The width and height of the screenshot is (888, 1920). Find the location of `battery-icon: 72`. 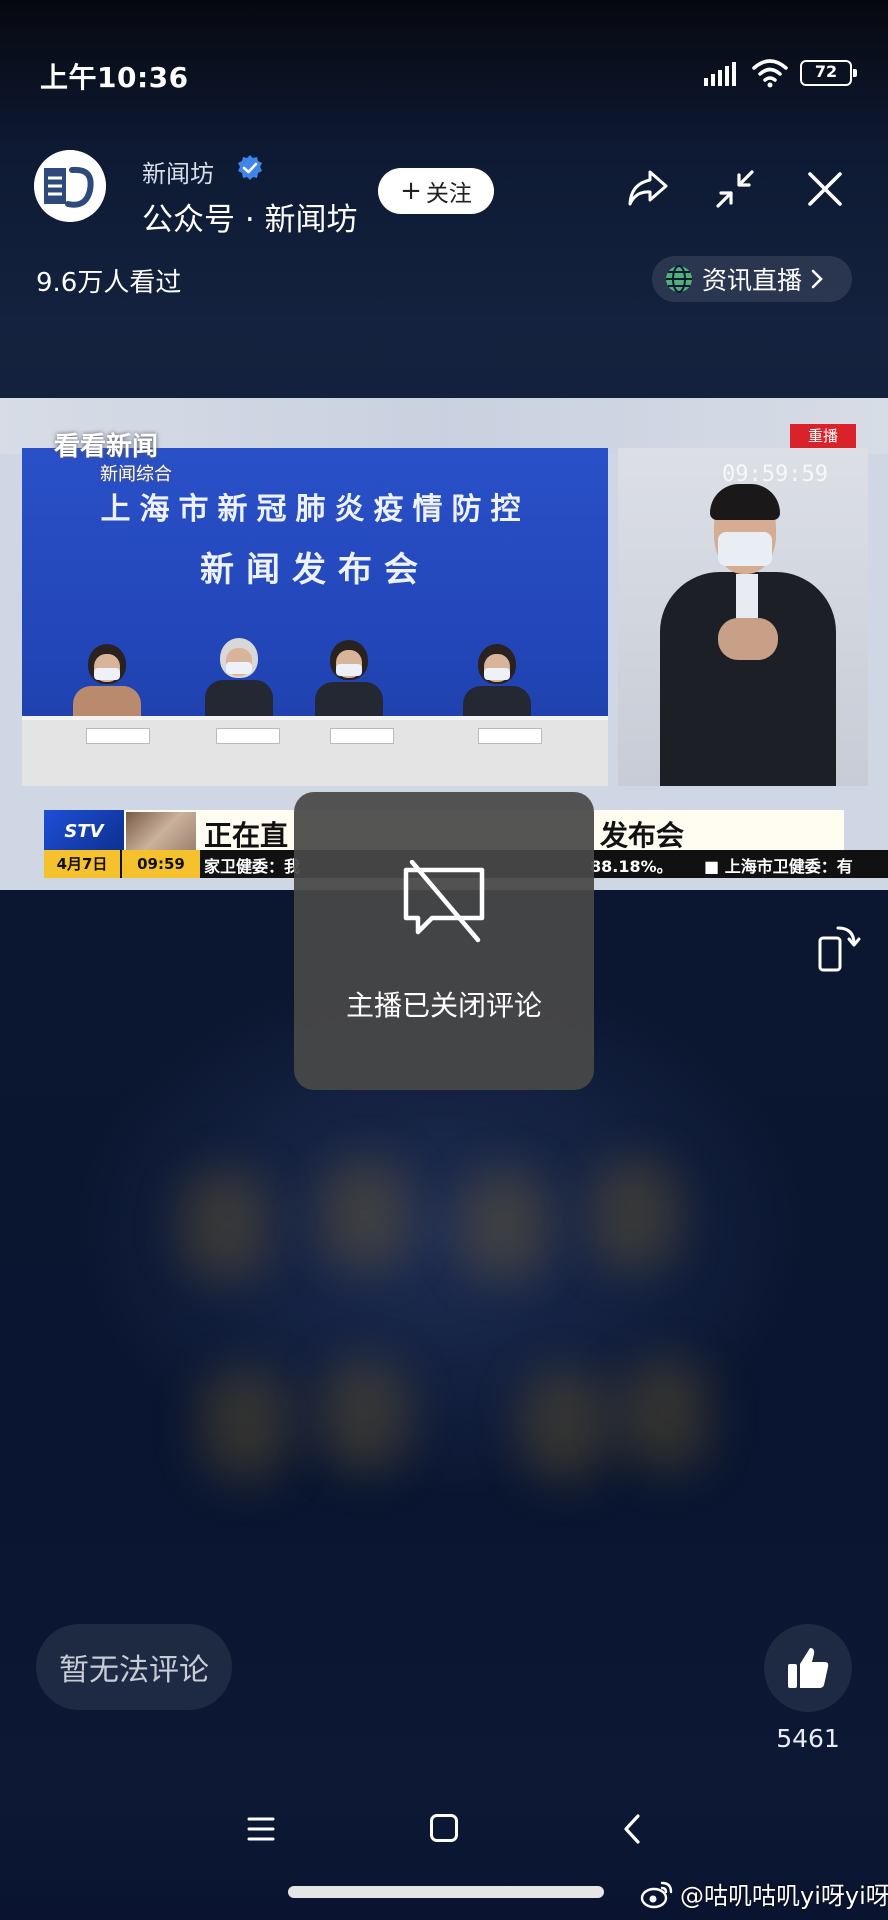

battery-icon: 72 is located at coordinates (828, 73).